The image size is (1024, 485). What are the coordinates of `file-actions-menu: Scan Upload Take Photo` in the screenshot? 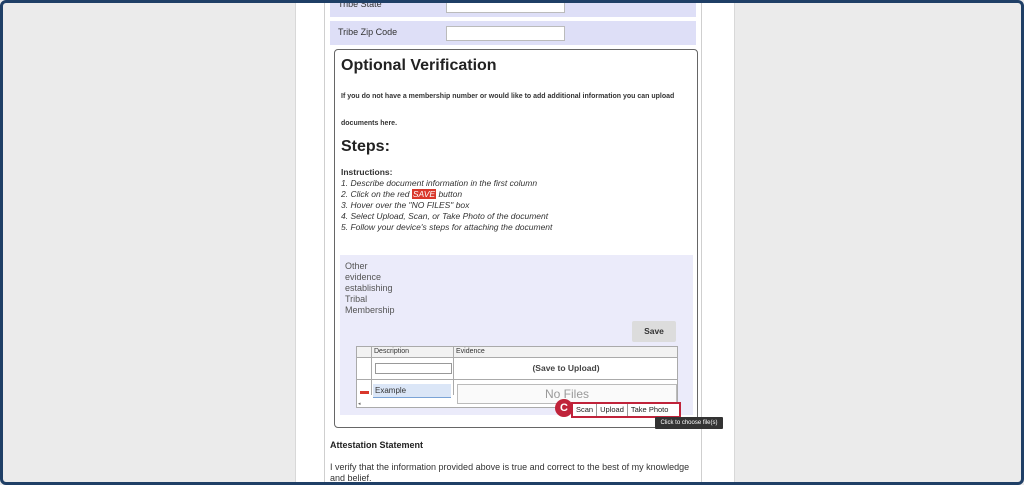 It's located at (626, 410).